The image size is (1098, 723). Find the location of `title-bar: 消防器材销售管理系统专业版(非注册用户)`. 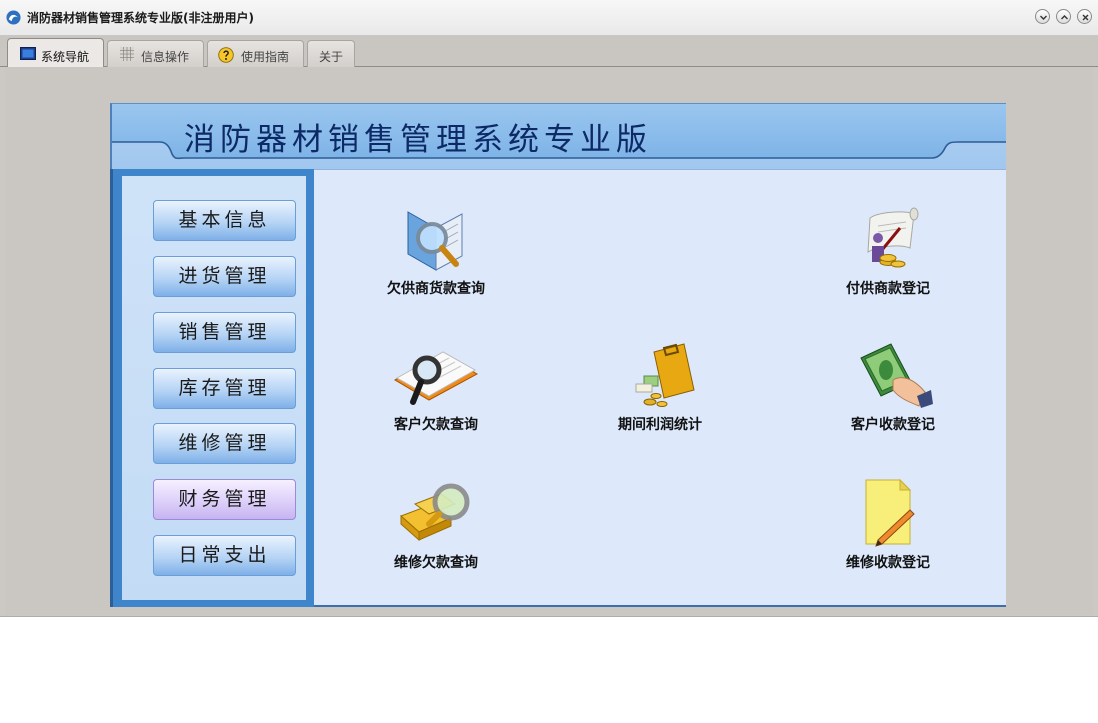

title-bar: 消防器材销售管理系统专业版(非注册用户) is located at coordinates (549, 18).